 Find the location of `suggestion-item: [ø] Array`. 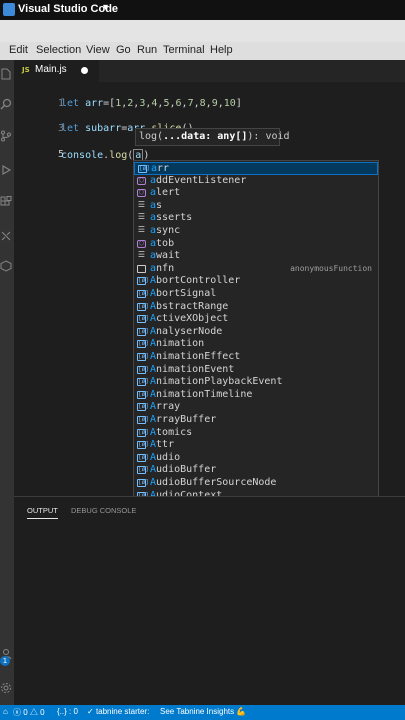

suggestion-item: [ø] Array is located at coordinates (256, 407).